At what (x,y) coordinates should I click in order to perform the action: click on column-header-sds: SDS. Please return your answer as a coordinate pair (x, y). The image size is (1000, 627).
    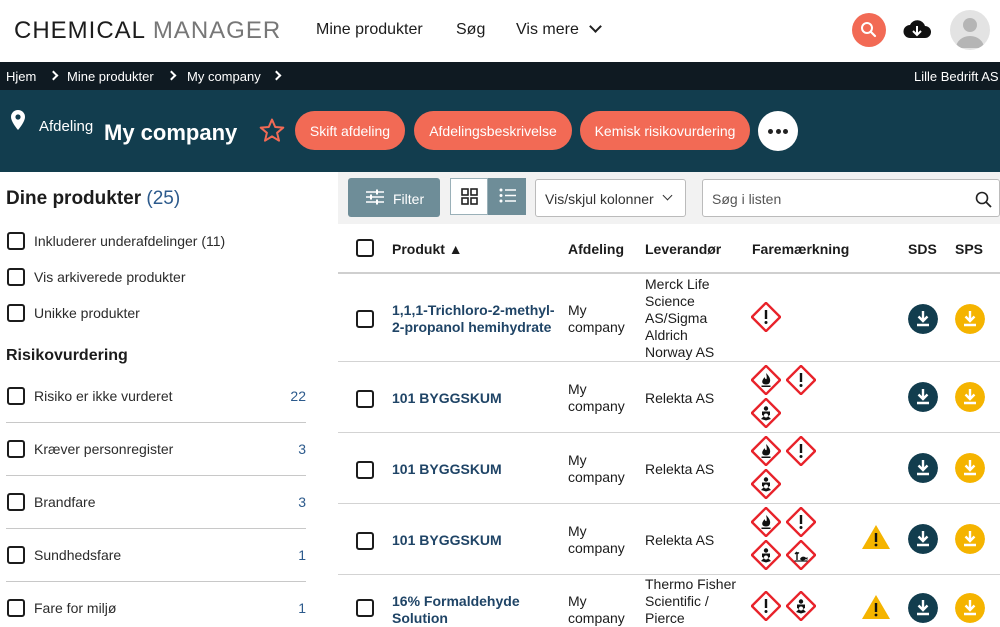
    Looking at the image, I should click on (922, 249).